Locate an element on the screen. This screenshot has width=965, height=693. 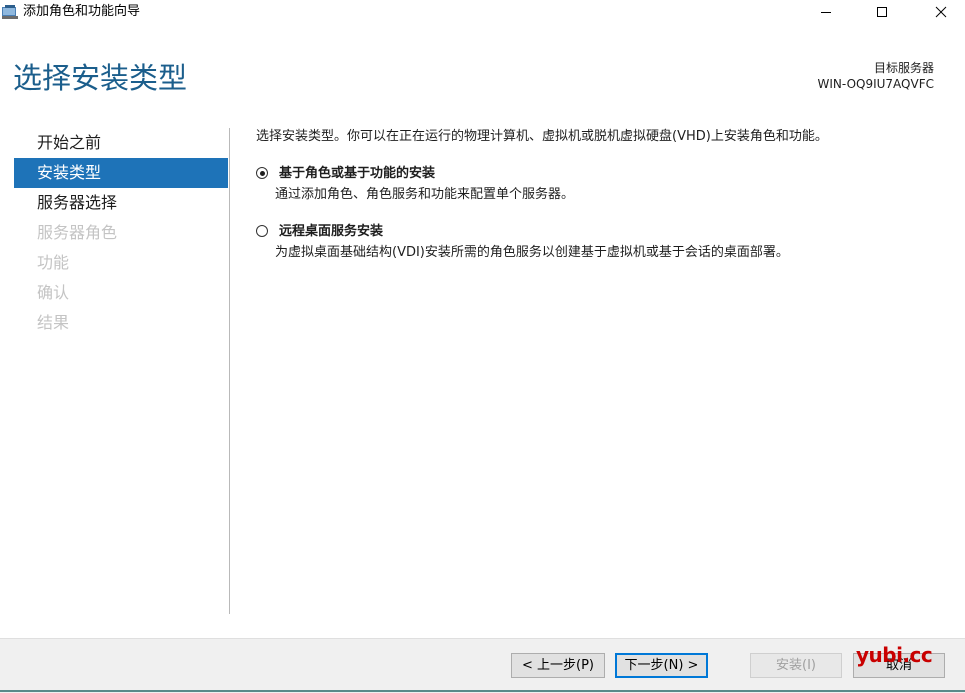
nav-item-confirmation: 确认 is located at coordinates (53, 292).